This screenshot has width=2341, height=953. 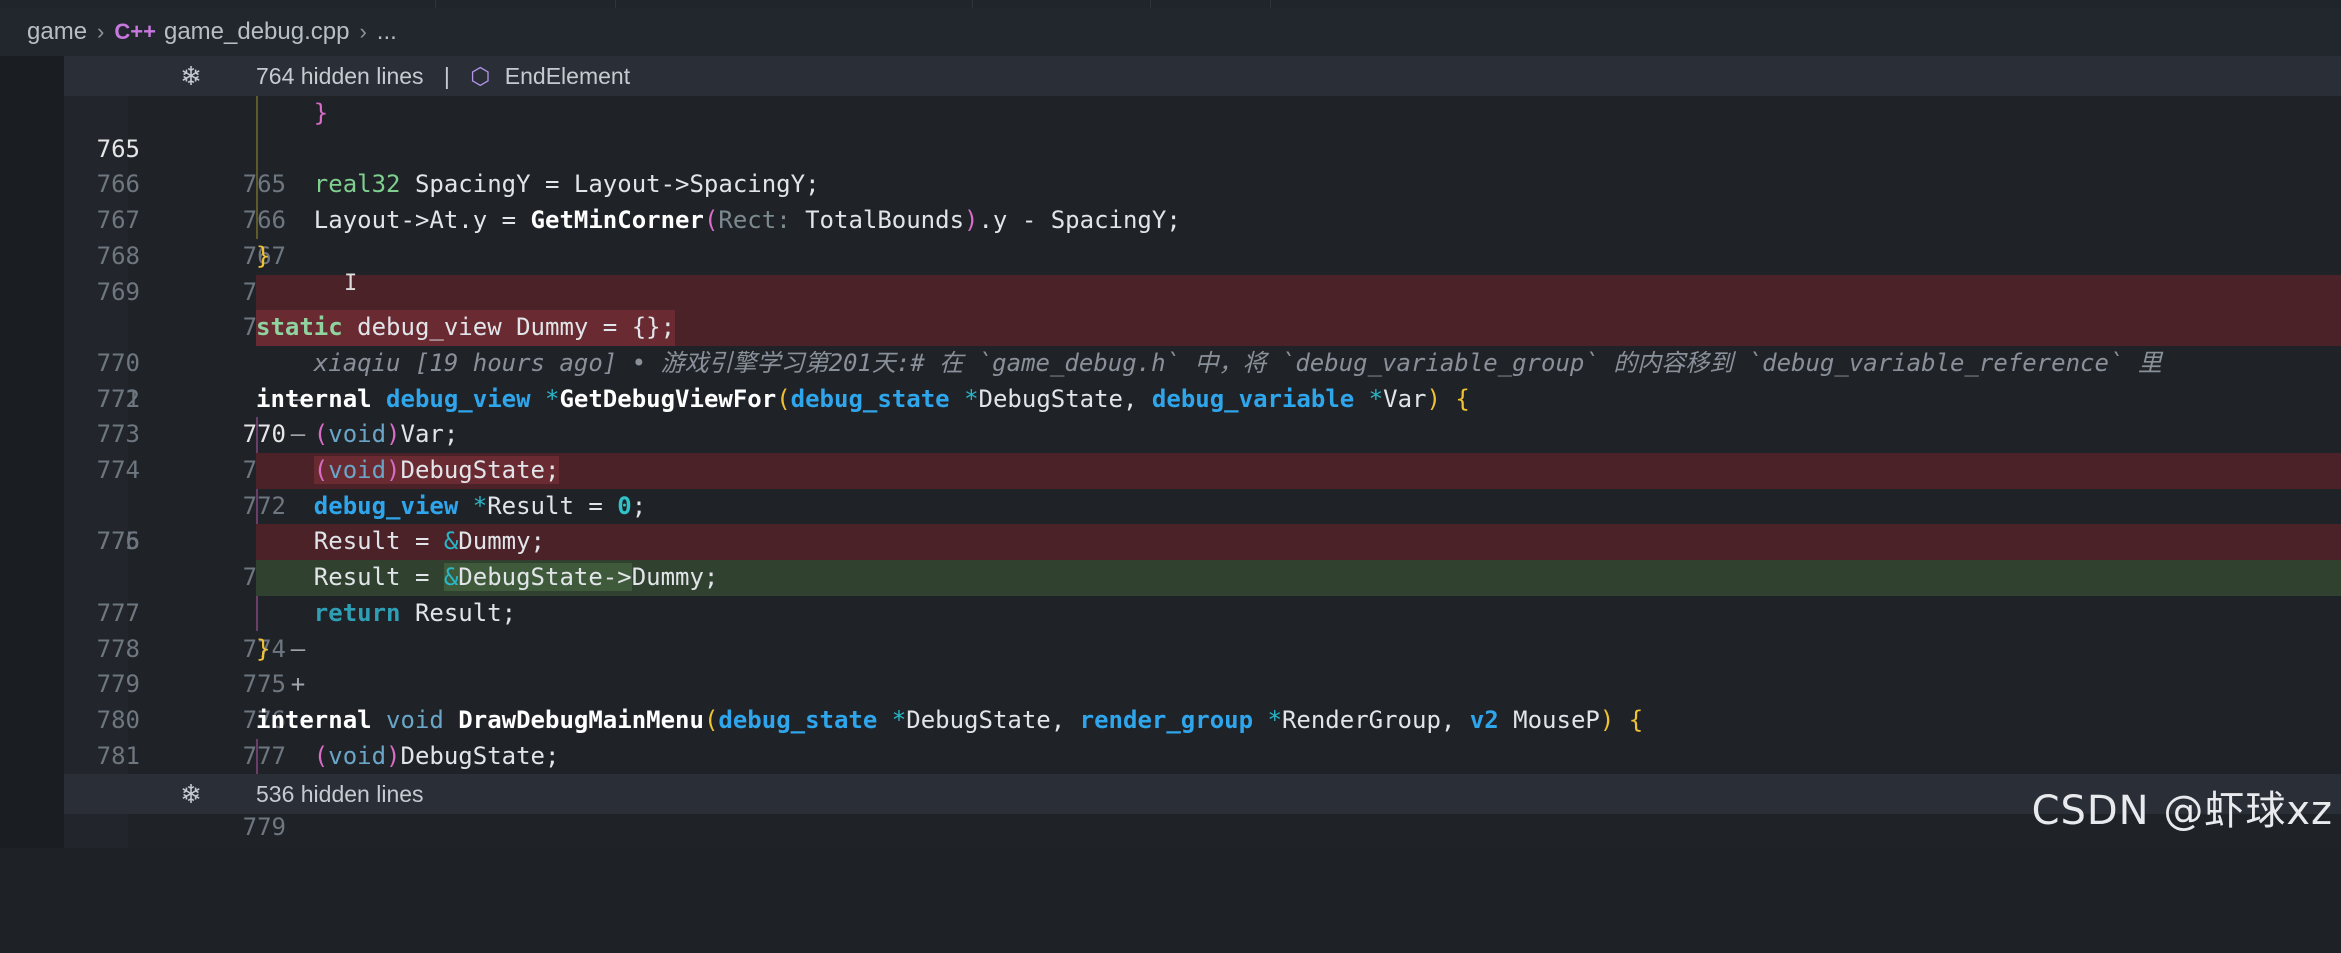 I want to click on code-line: 780 777, so click(x=1202, y=685).